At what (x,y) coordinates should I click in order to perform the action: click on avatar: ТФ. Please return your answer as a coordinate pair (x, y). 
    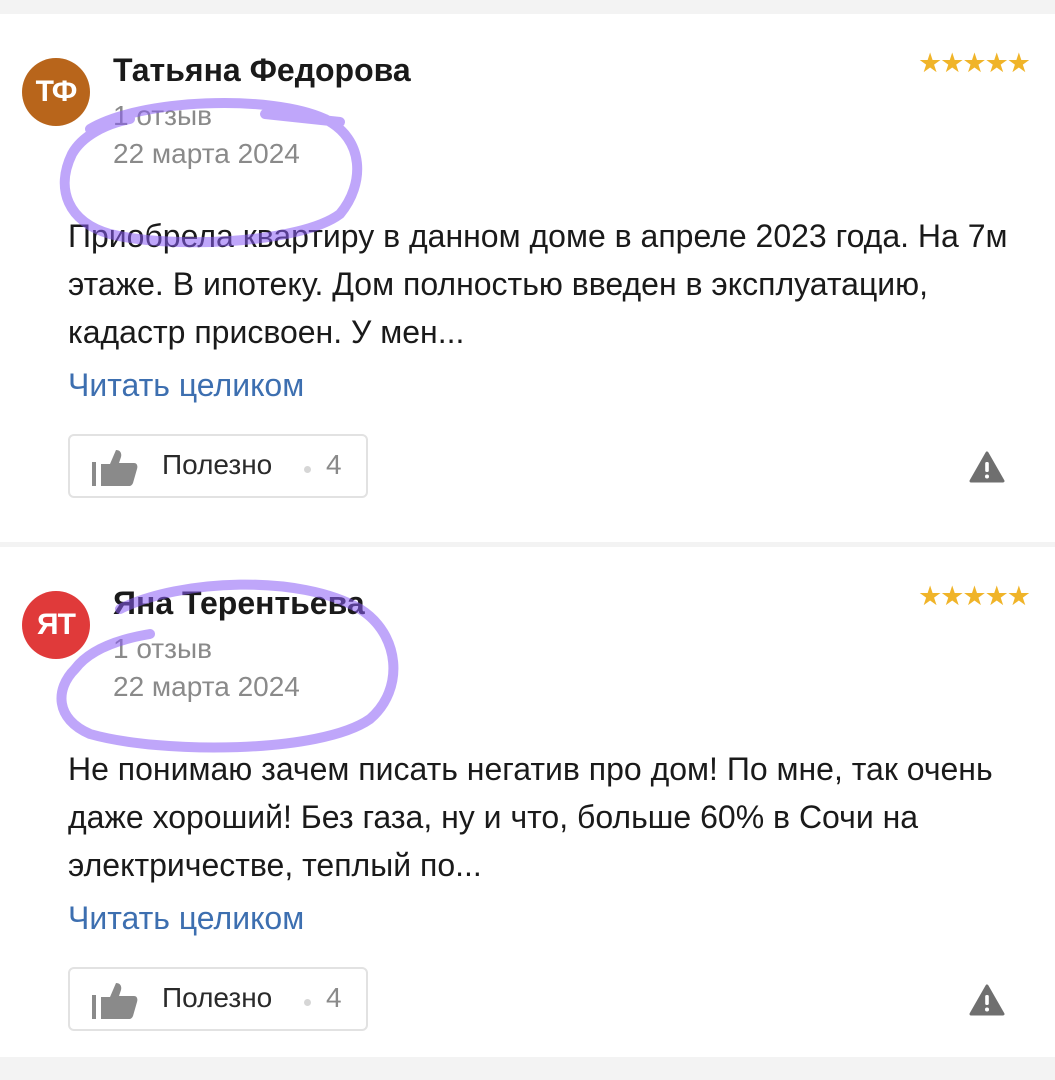
    Looking at the image, I should click on (56, 92).